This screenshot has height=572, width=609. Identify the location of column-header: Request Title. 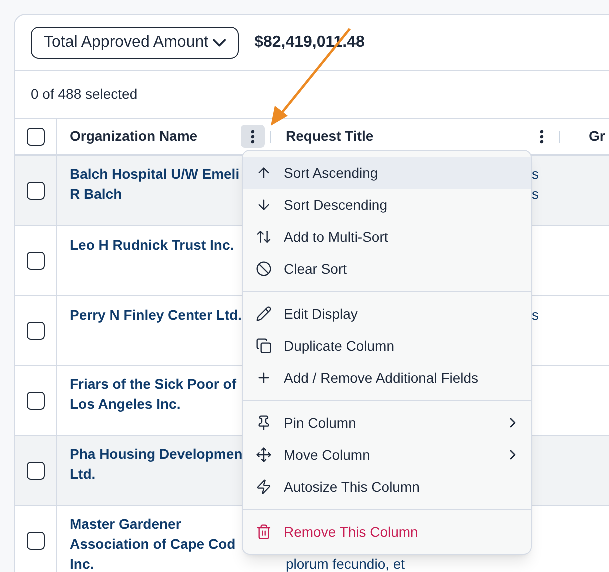
(330, 136).